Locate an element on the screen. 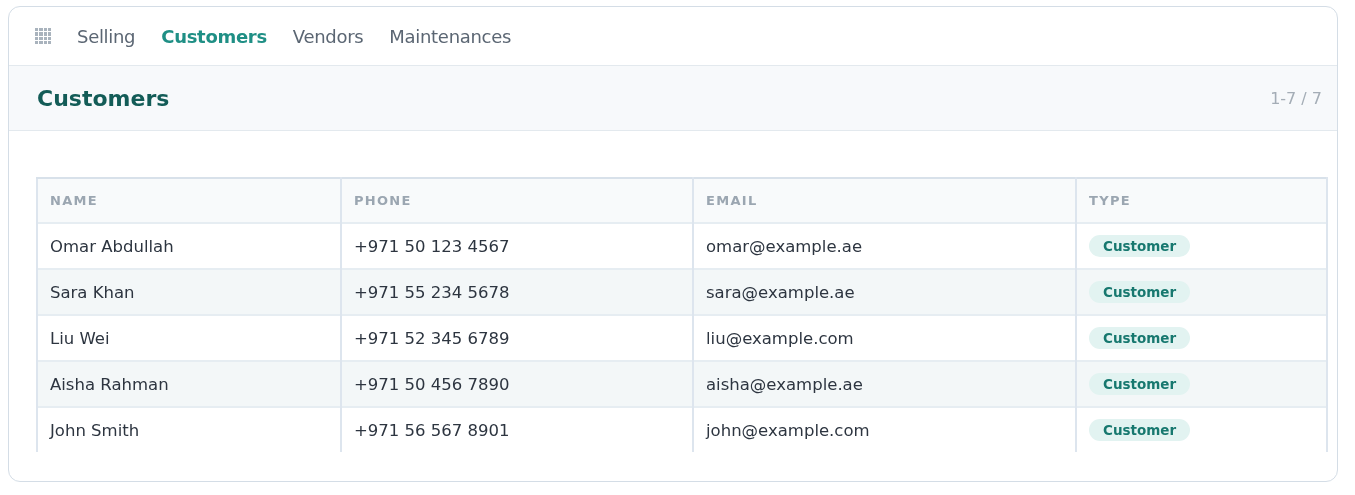 The width and height of the screenshot is (1355, 495). column-header: TYPE is located at coordinates (1201, 200).